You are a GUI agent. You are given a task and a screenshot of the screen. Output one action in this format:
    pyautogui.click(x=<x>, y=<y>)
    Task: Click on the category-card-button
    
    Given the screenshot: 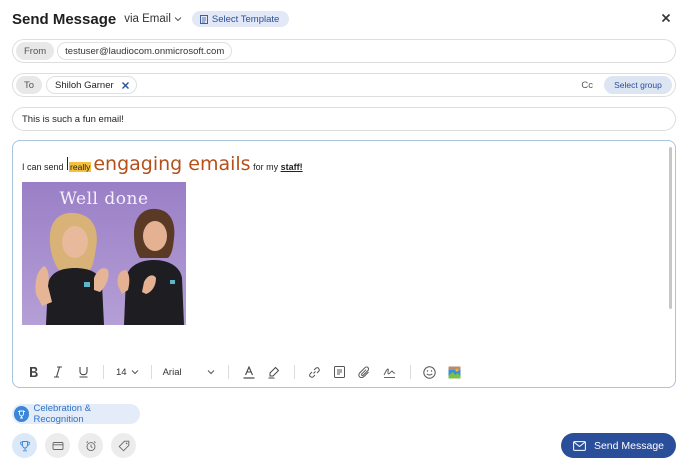 What is the action you would take?
    pyautogui.click(x=57, y=445)
    